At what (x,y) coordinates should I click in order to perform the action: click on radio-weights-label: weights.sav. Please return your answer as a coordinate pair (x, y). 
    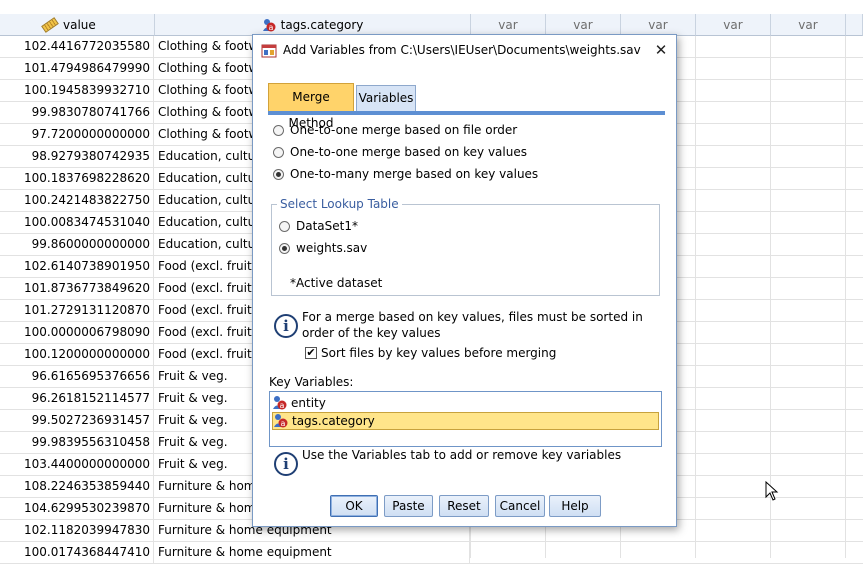
    Looking at the image, I should click on (332, 248).